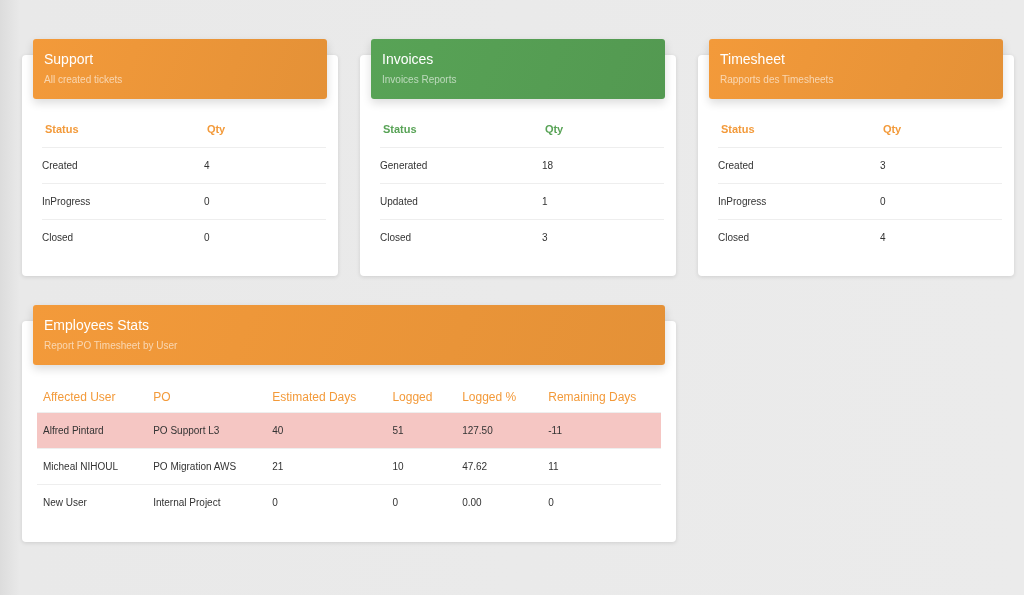  I want to click on table-cell: 18, so click(547, 165).